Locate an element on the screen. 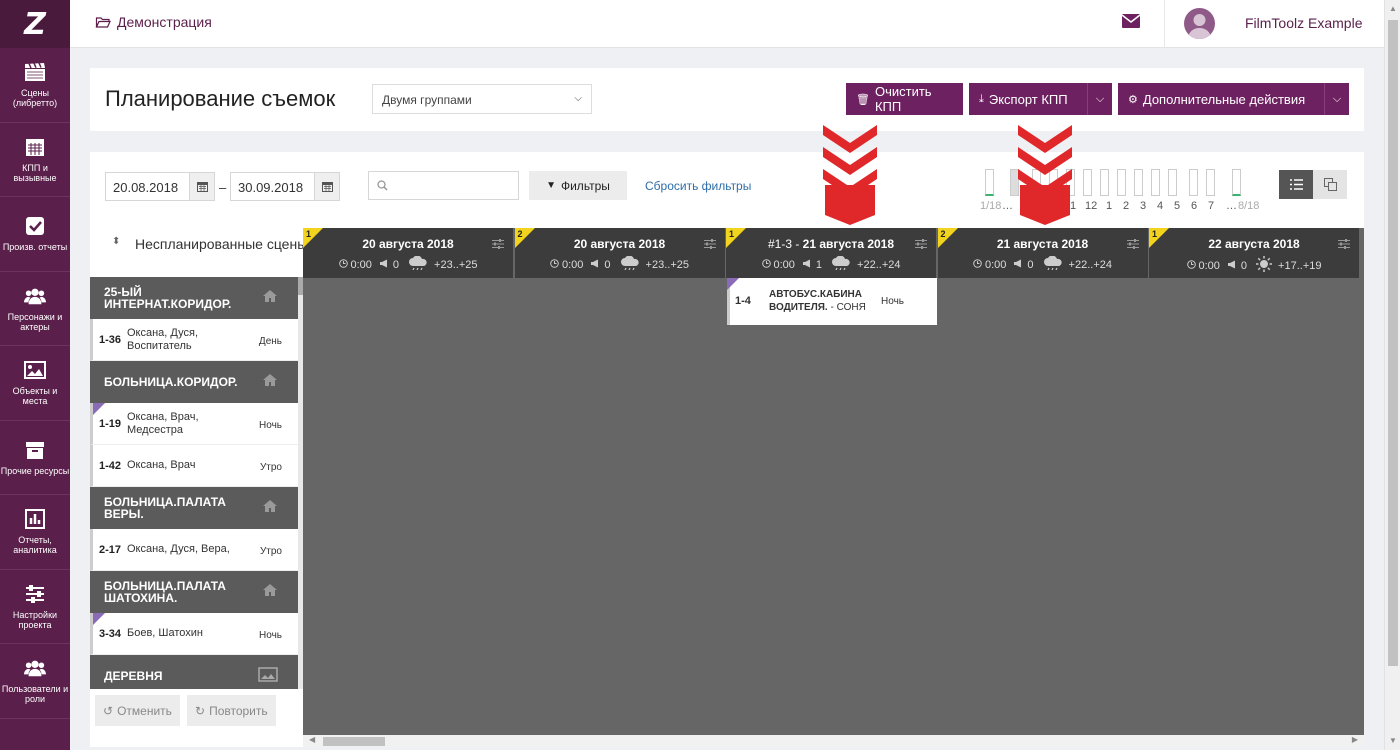  app-logo: Z is located at coordinates (35, 24).